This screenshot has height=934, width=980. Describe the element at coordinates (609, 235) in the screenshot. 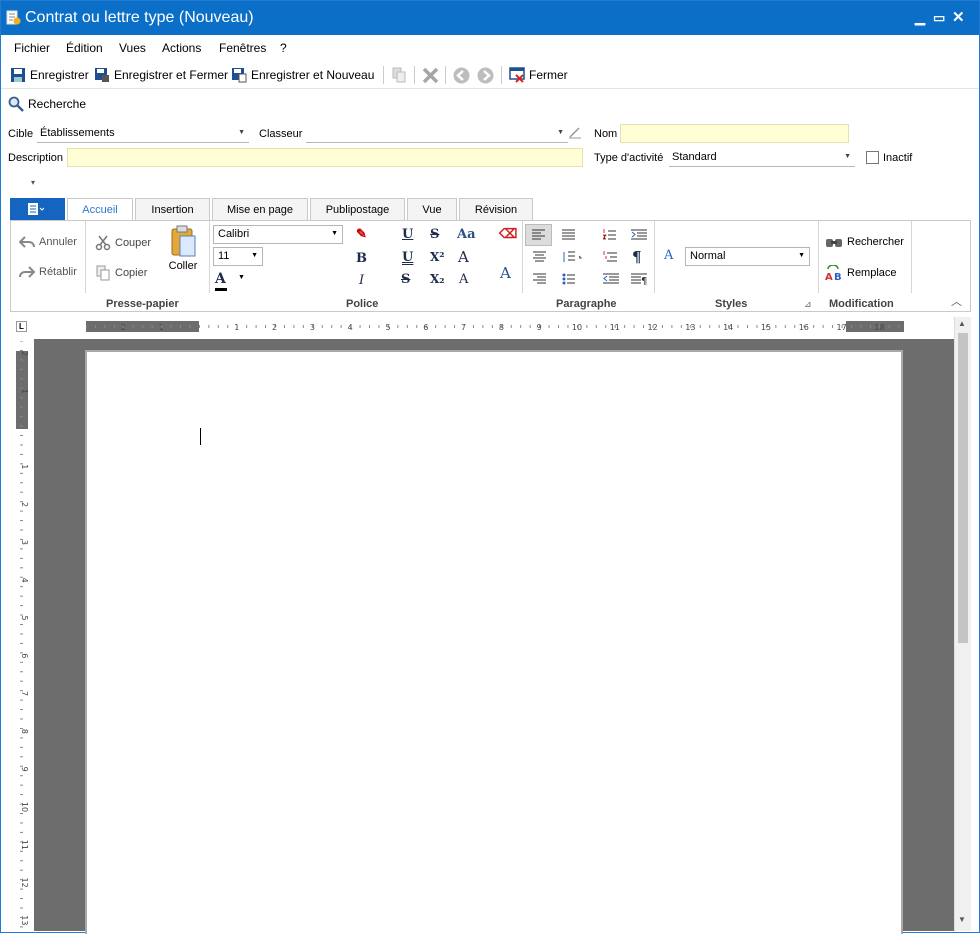

I see `numbering-icon` at that location.